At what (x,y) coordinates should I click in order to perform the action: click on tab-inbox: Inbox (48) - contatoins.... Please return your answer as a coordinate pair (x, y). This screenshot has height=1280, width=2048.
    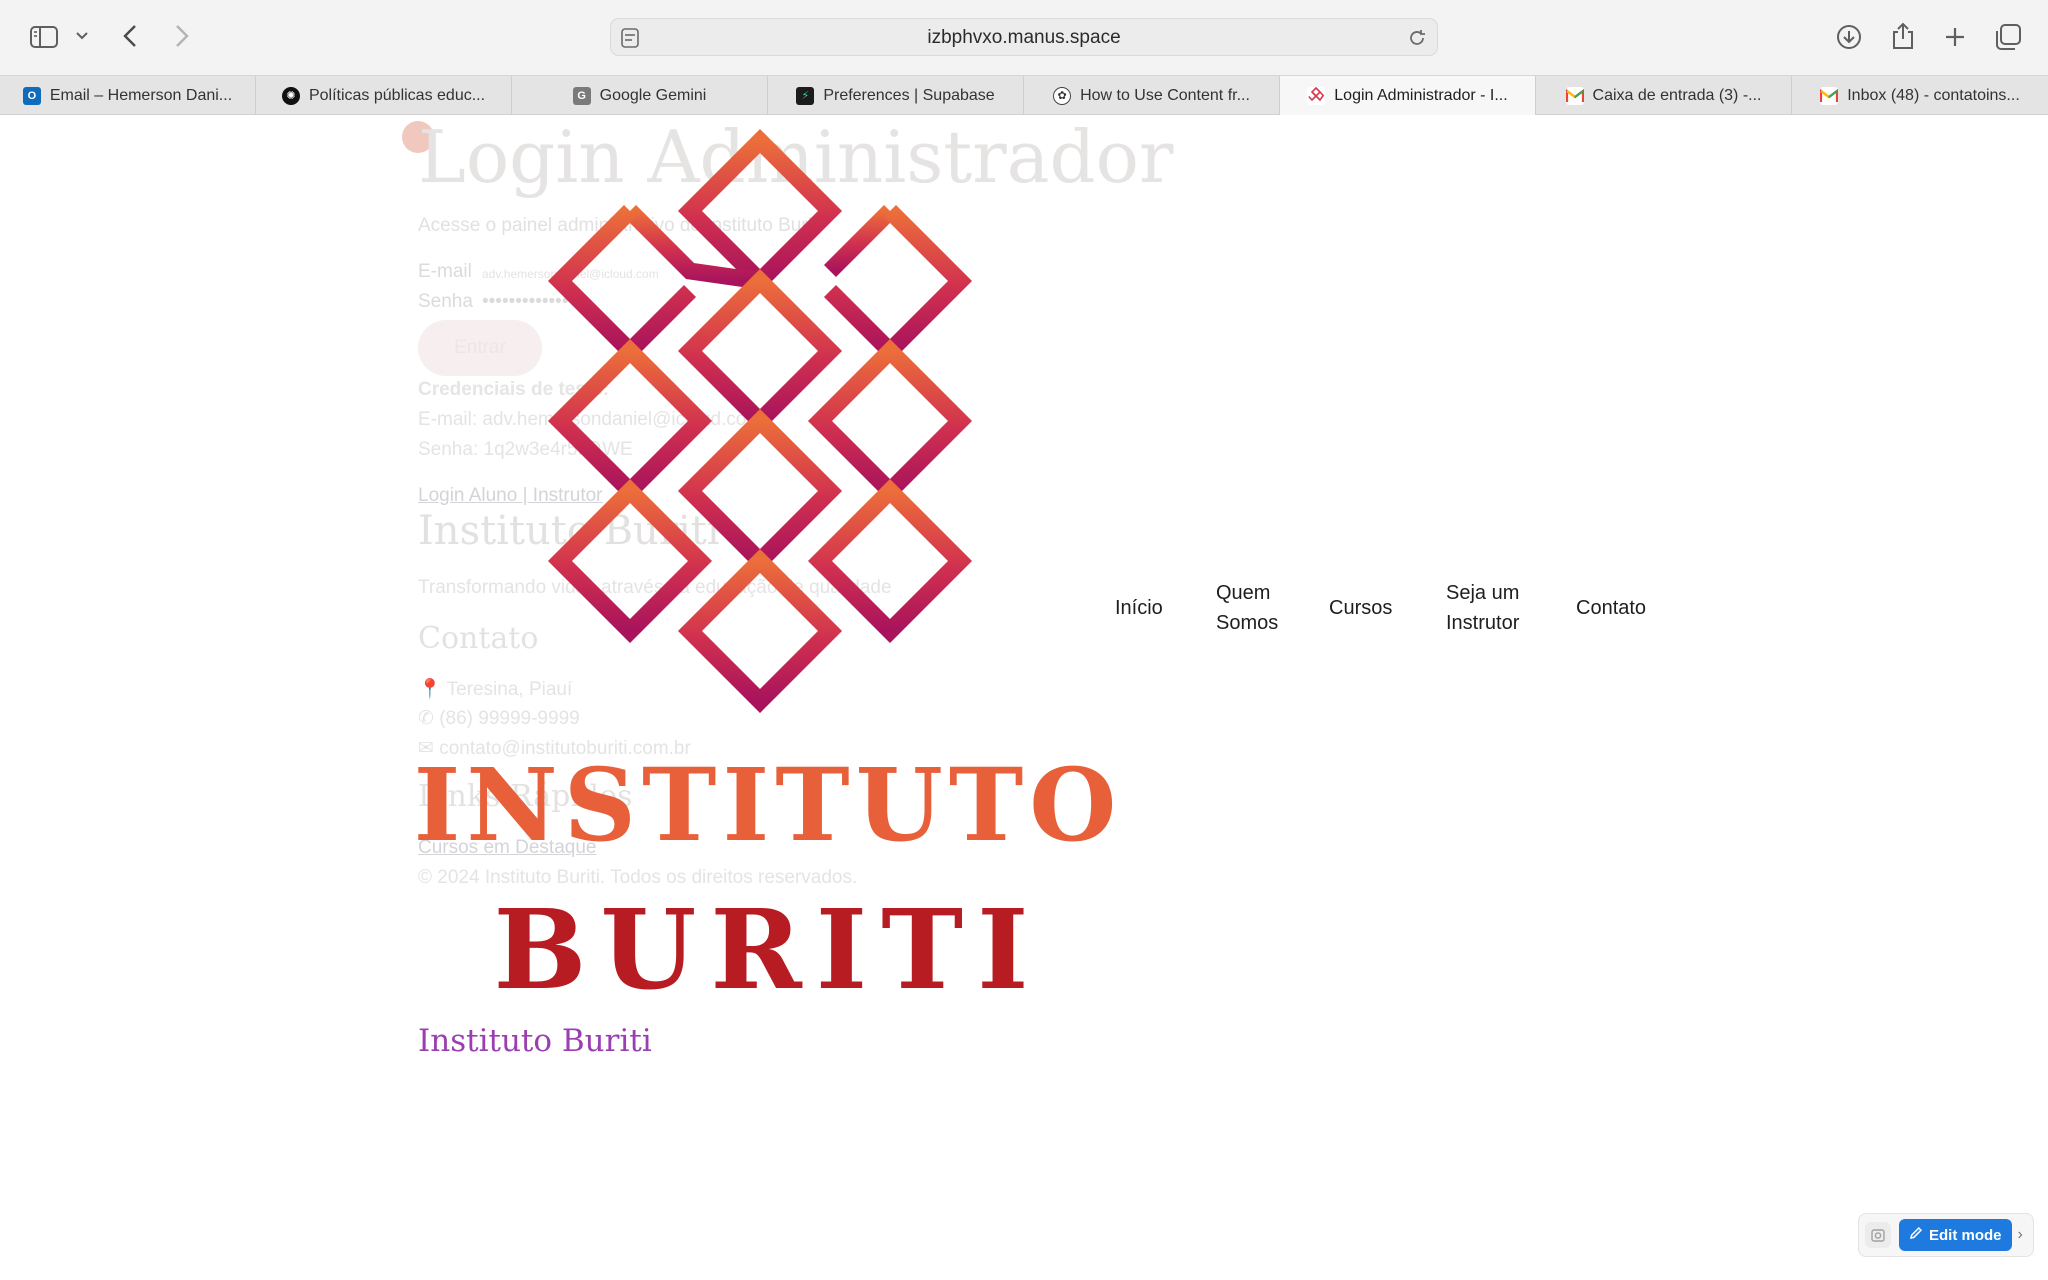
    Looking at the image, I should click on (1920, 95).